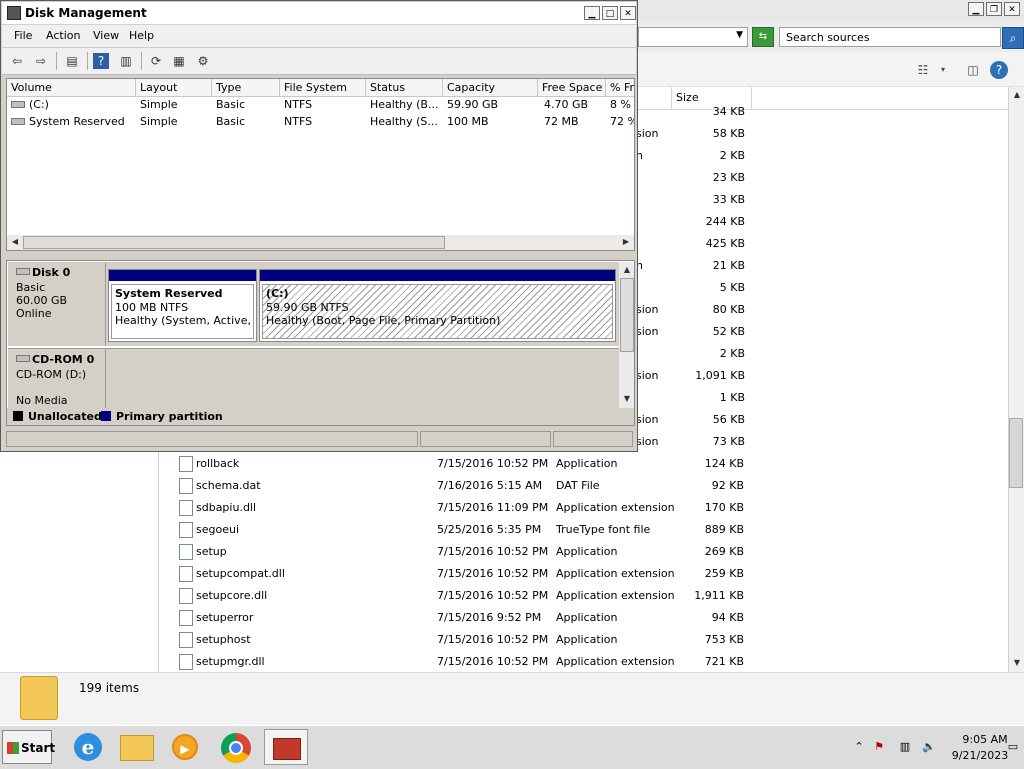  Describe the element at coordinates (126, 61) in the screenshot. I see `show-hide-action-pane-icon: ▥` at that location.